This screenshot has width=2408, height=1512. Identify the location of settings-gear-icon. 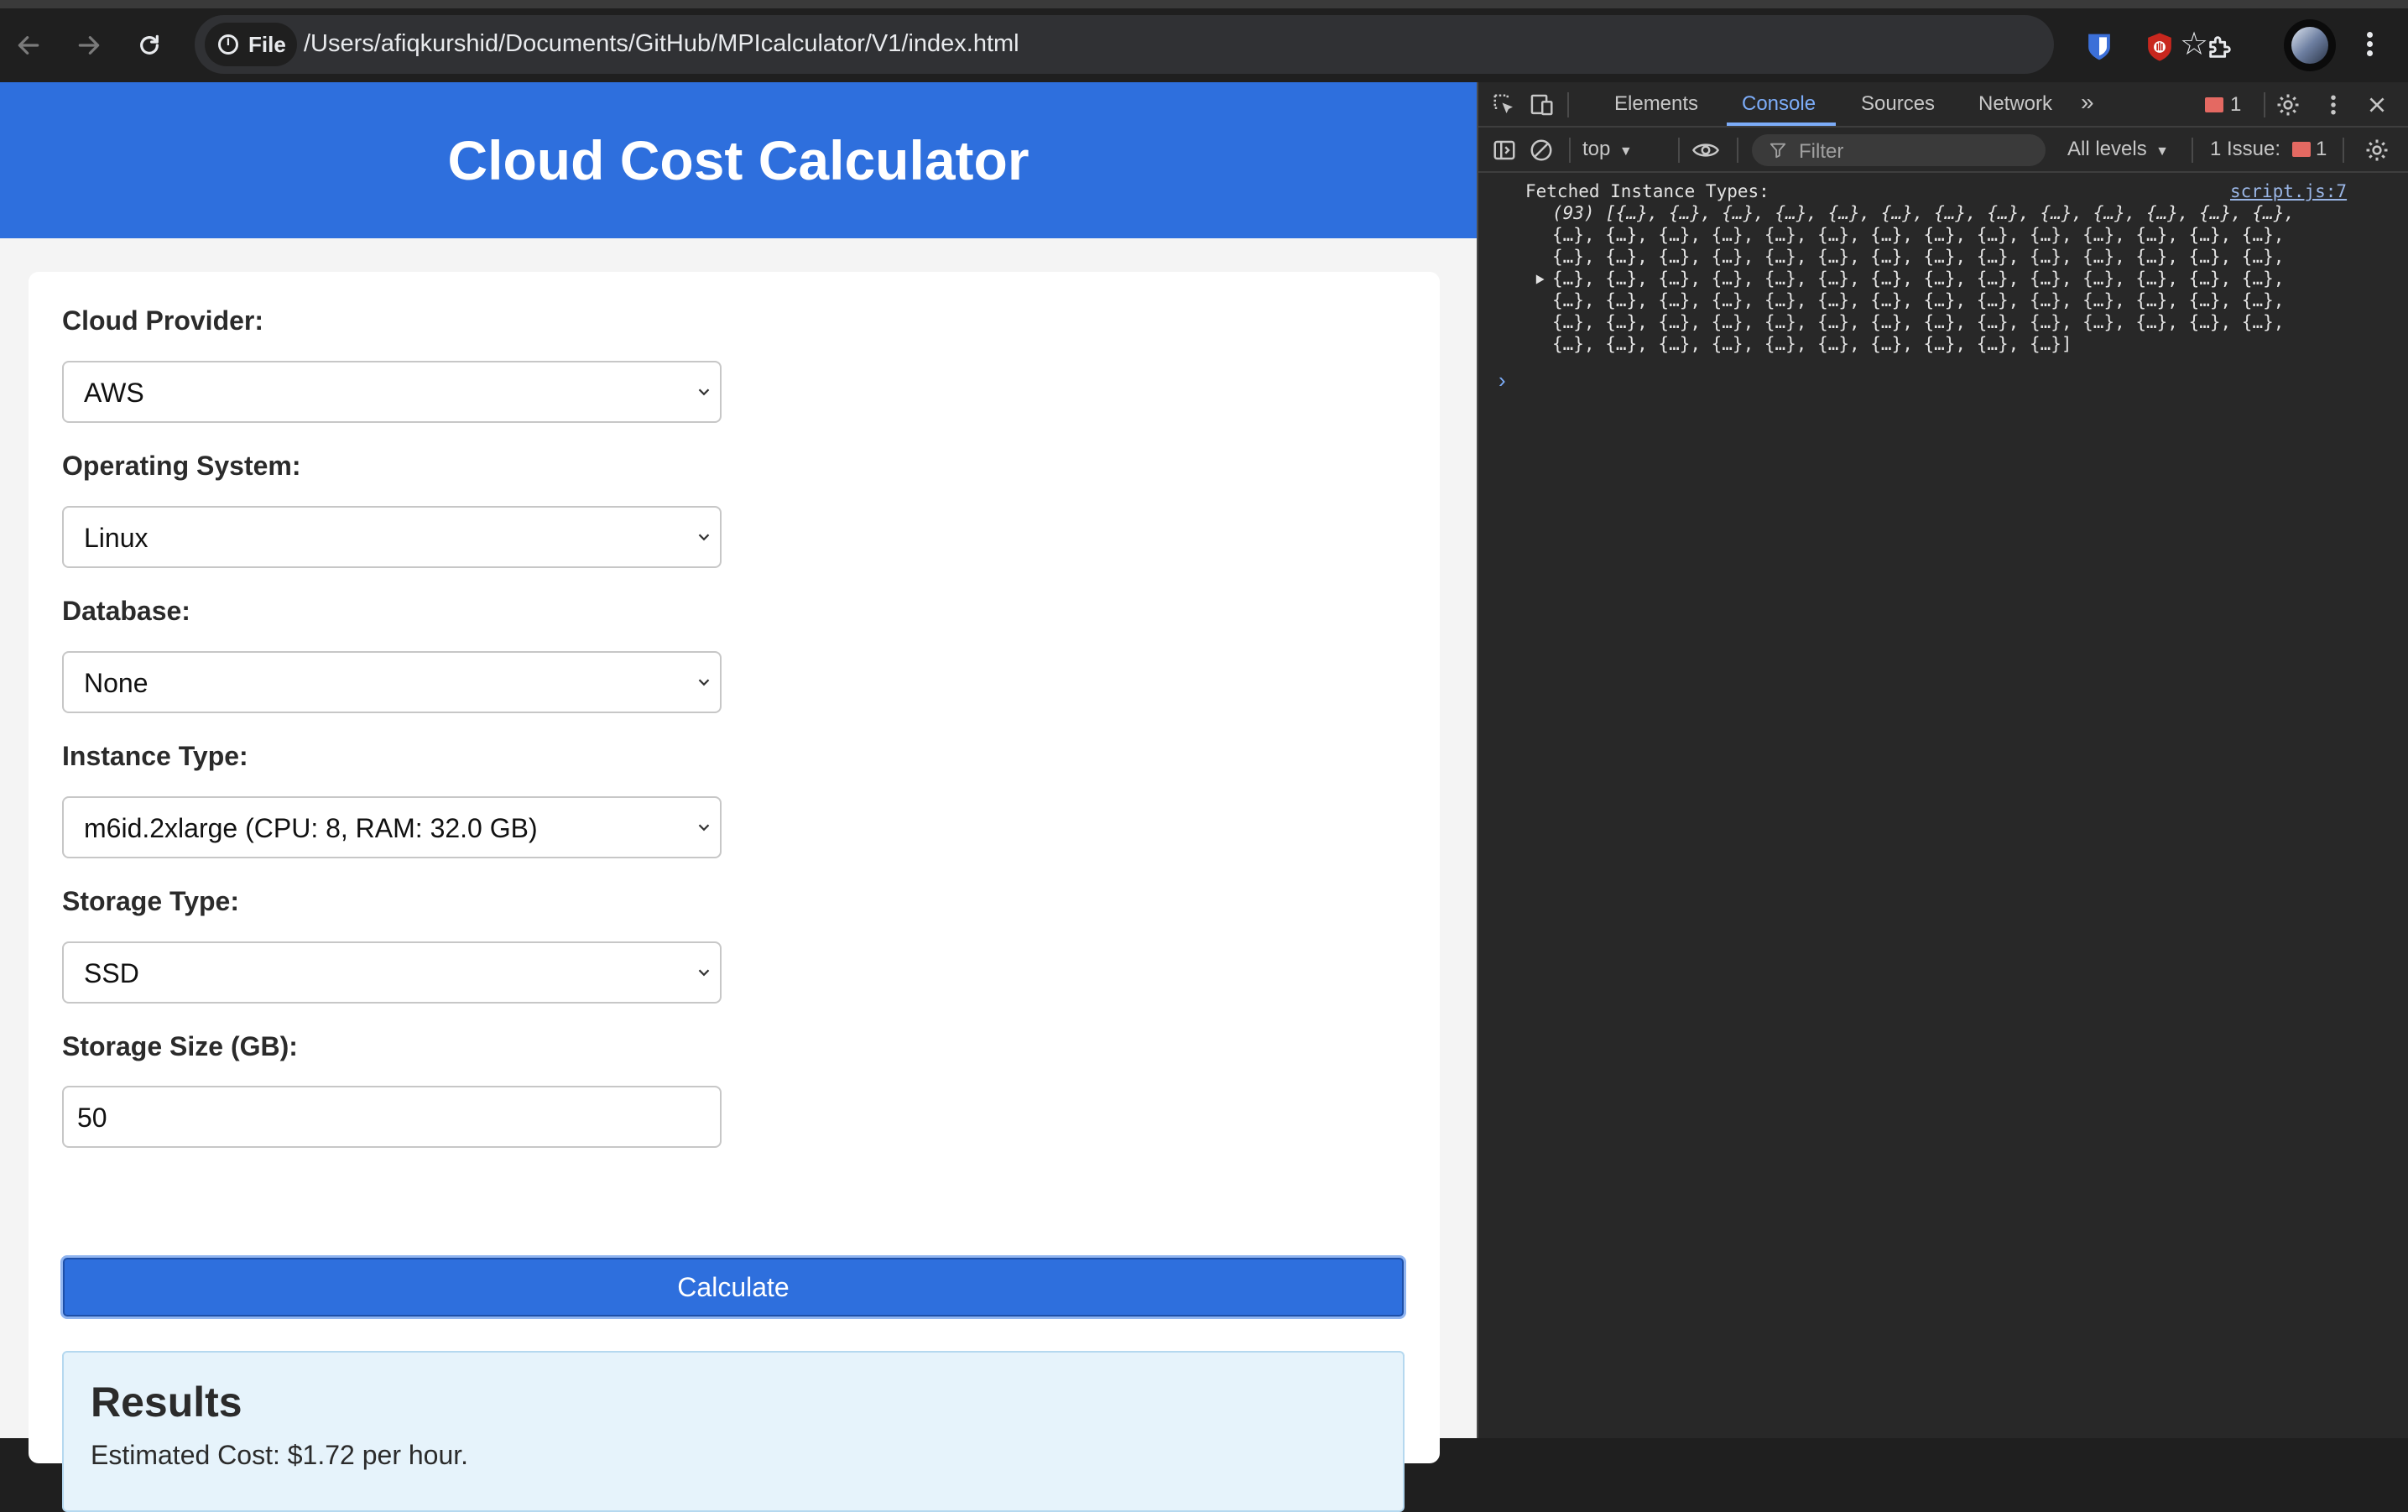
(2288, 105).